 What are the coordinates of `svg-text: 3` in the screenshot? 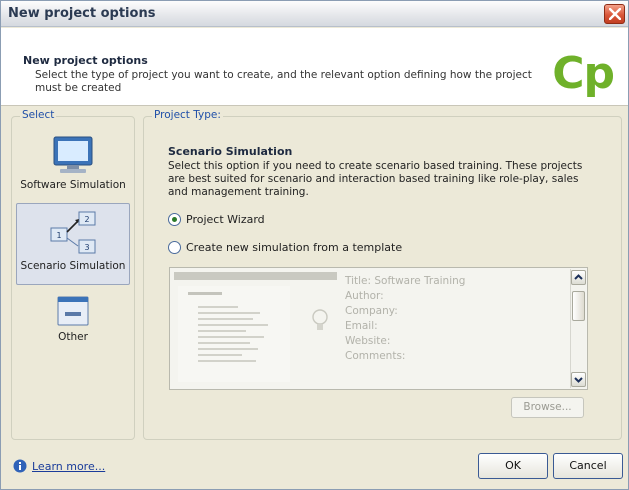 It's located at (86, 247).